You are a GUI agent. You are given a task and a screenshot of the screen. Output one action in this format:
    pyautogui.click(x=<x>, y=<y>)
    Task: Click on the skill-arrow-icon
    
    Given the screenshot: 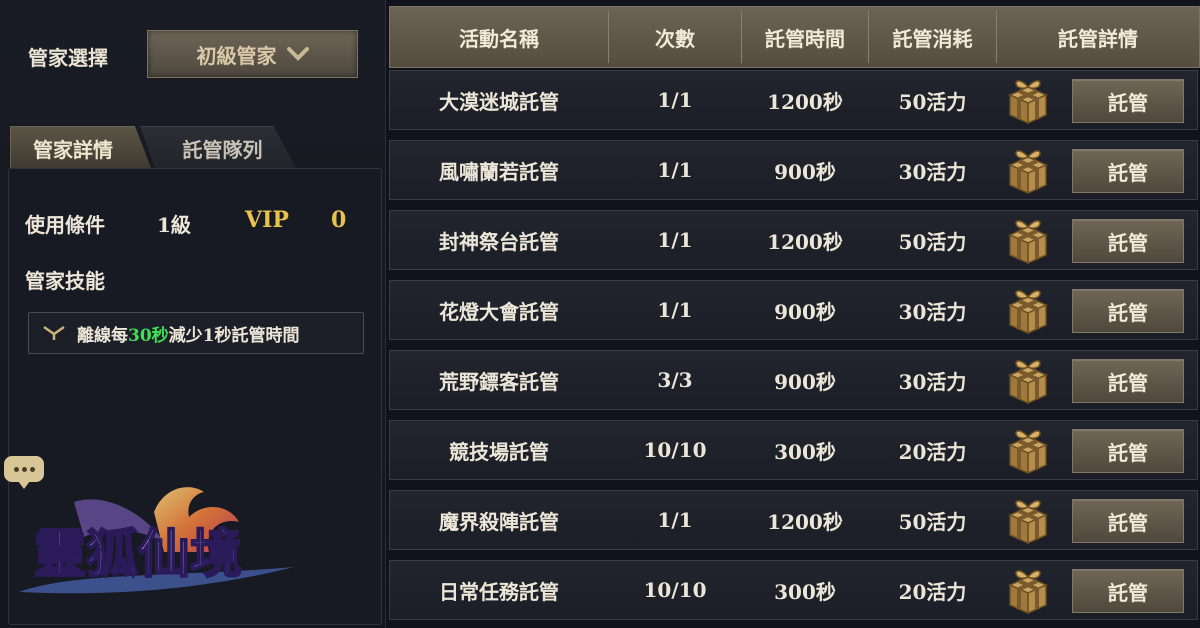 What is the action you would take?
    pyautogui.click(x=54, y=332)
    